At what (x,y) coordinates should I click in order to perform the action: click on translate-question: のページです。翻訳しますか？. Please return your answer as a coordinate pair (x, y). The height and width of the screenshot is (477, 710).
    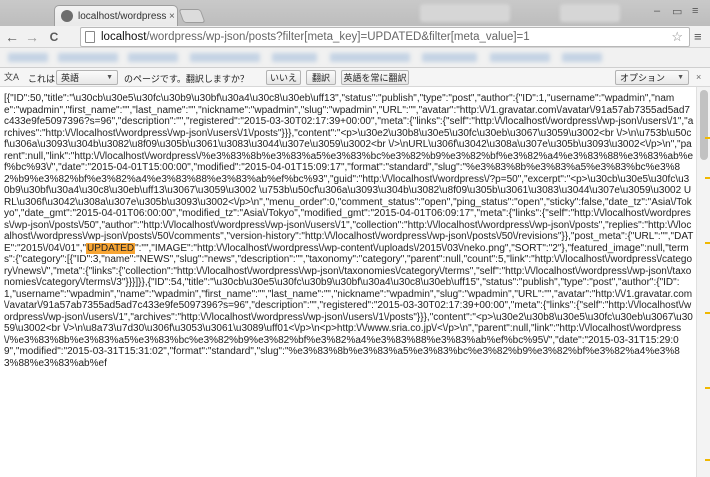
    Looking at the image, I should click on (186, 79).